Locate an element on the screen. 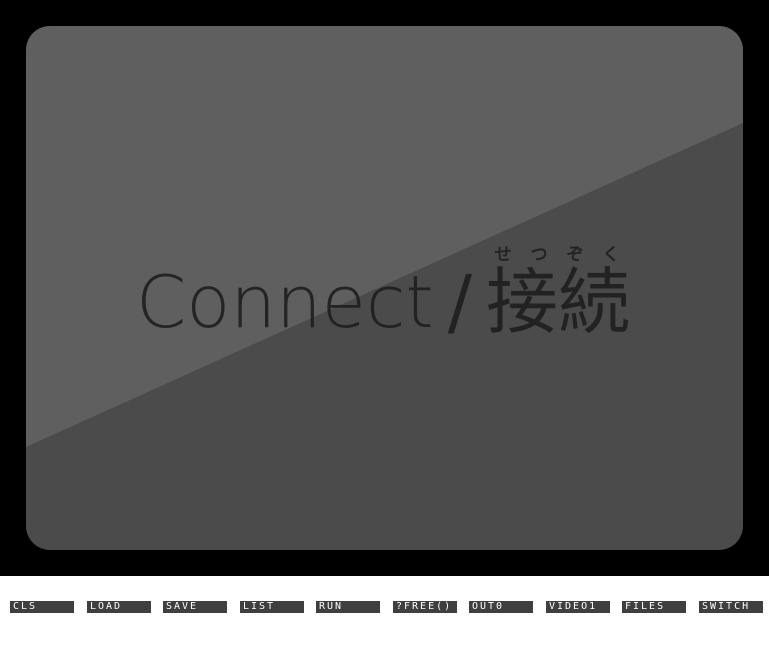  fkey-video1: VIDEO1 is located at coordinates (578, 607).